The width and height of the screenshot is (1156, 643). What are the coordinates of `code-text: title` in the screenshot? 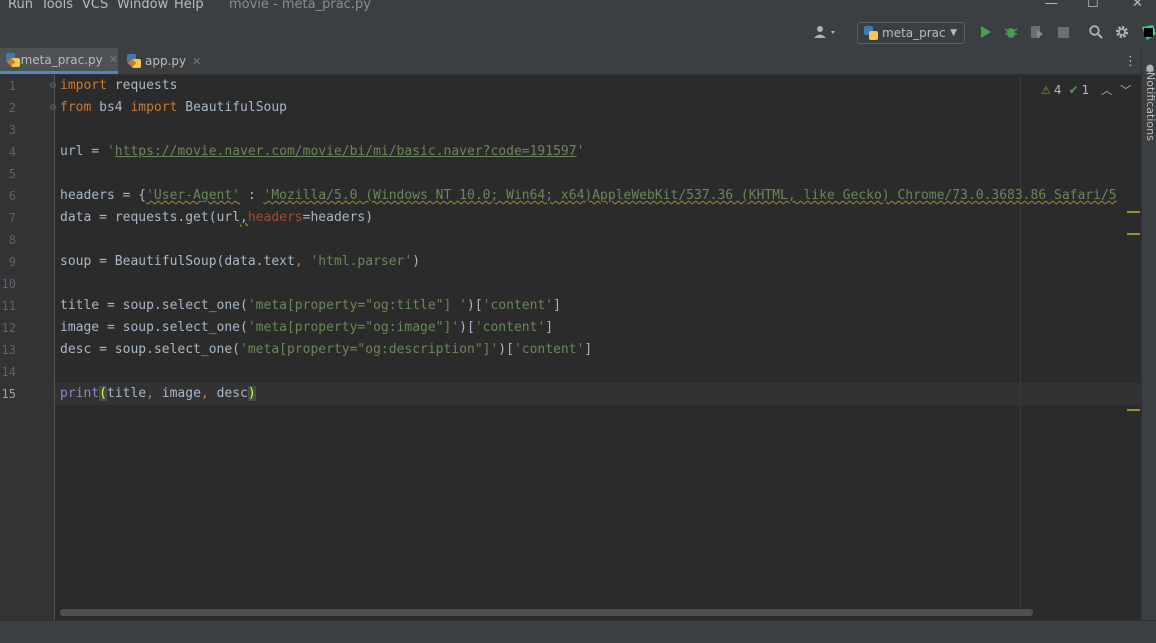 It's located at (126, 393).